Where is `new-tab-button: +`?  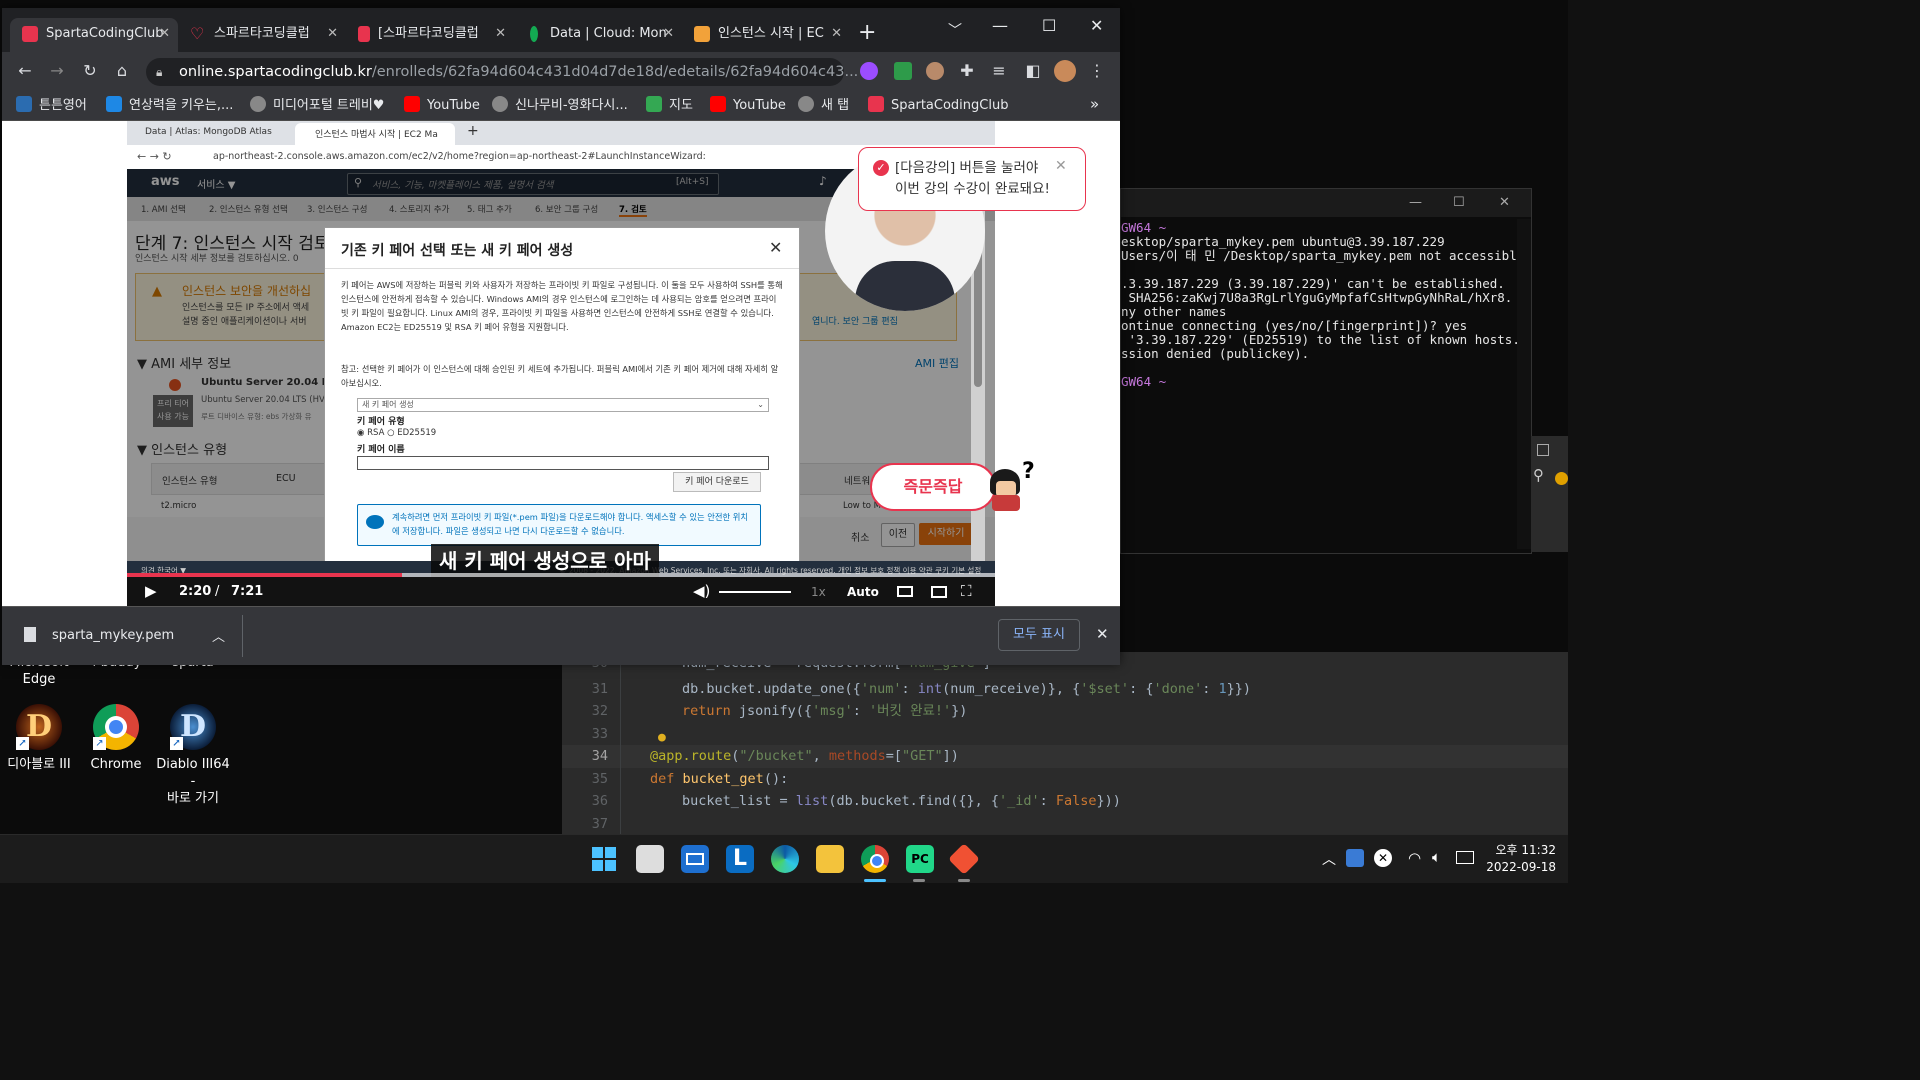 new-tab-button: + is located at coordinates (867, 33).